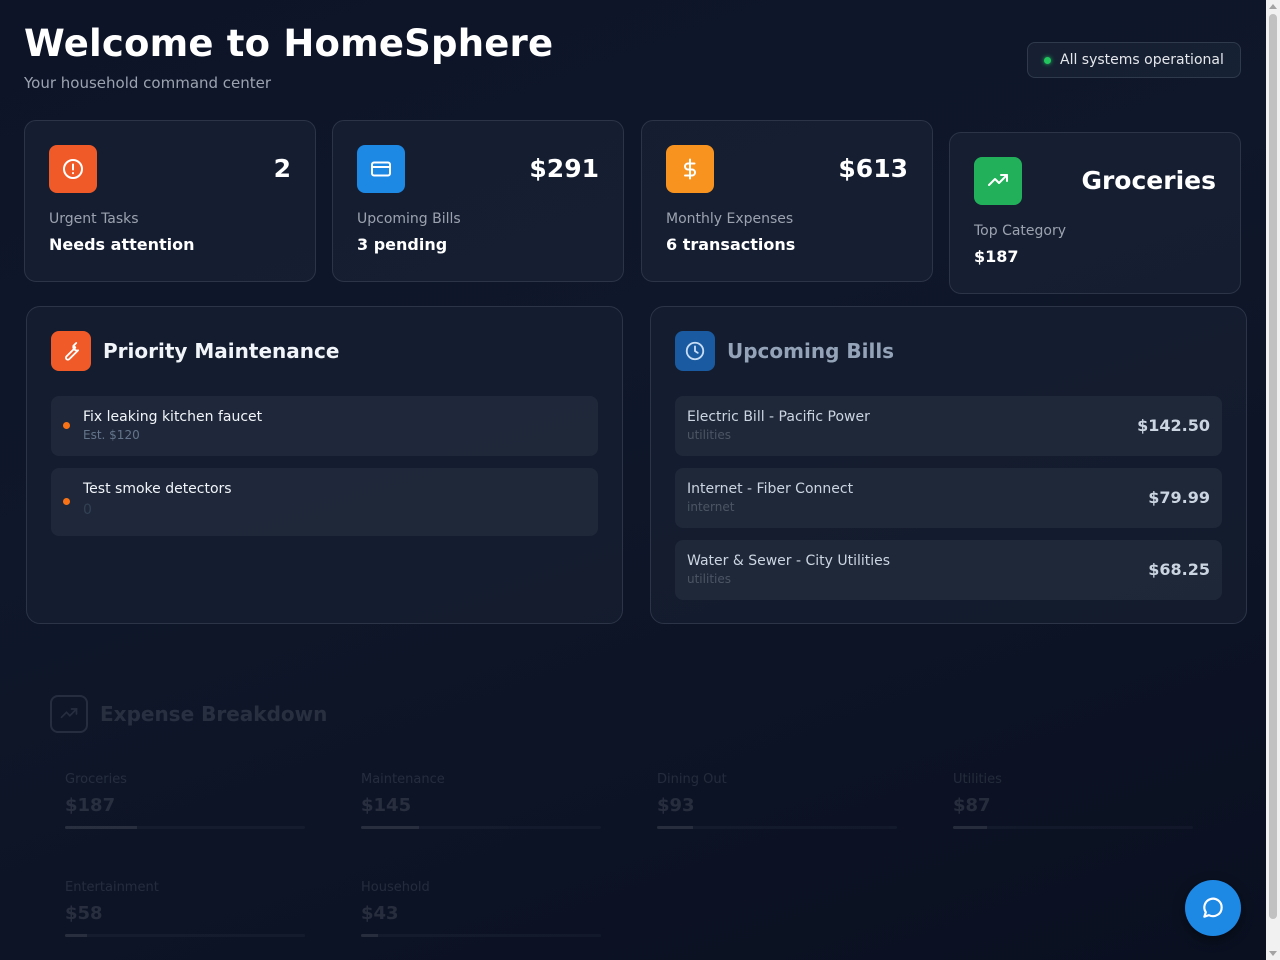 This screenshot has width=1280, height=960. Describe the element at coordinates (402, 244) in the screenshot. I see `stat-sub: 3 pending` at that location.